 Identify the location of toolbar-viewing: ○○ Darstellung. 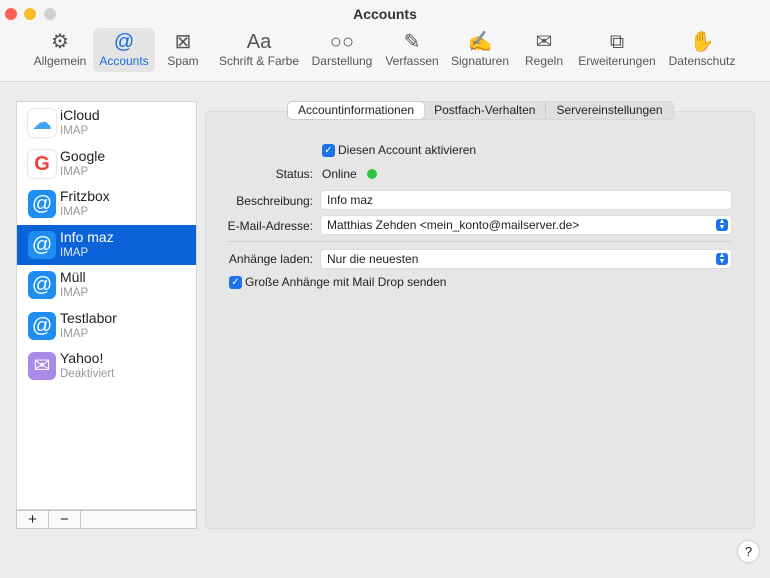
(342, 50).